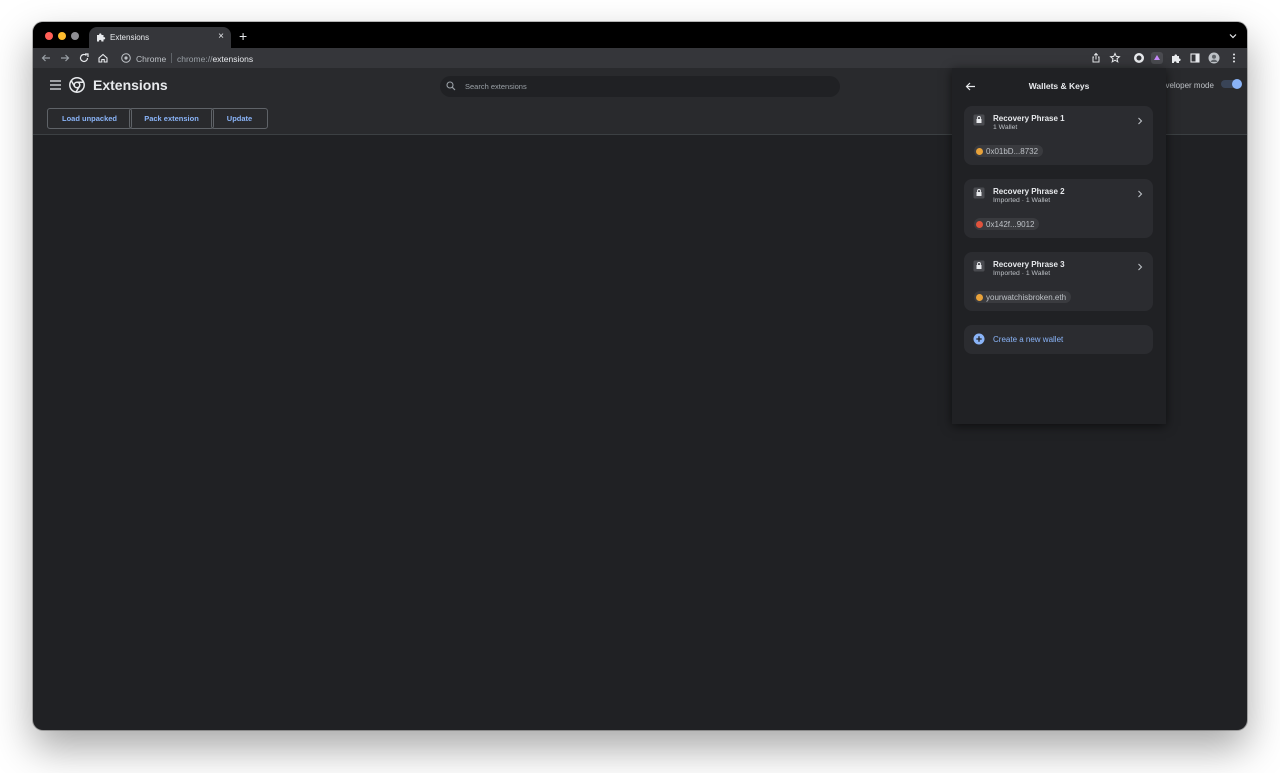  Describe the element at coordinates (640, 58) in the screenshot. I see `browser-toolbar: Chrome chrome://extensions` at that location.